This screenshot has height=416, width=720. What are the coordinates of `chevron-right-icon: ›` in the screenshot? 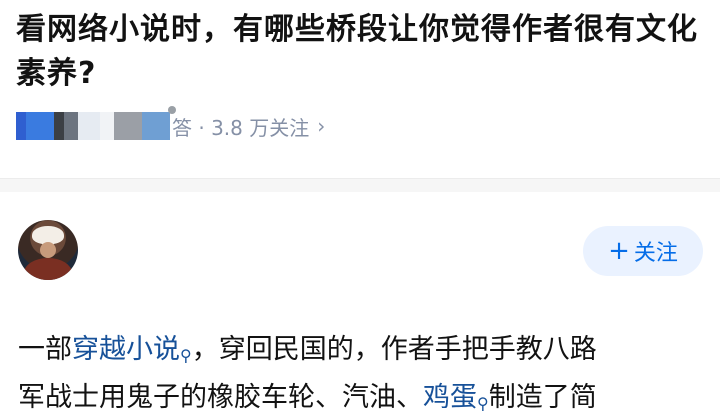 It's located at (321, 126).